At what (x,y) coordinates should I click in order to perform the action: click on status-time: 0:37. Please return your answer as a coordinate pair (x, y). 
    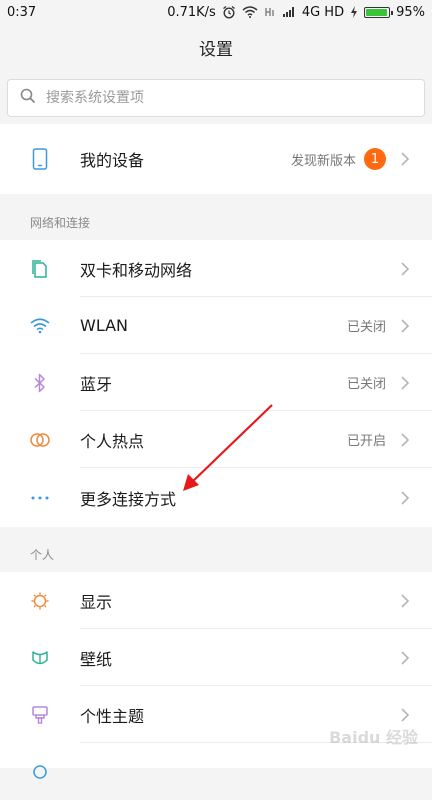
    Looking at the image, I should click on (22, 12).